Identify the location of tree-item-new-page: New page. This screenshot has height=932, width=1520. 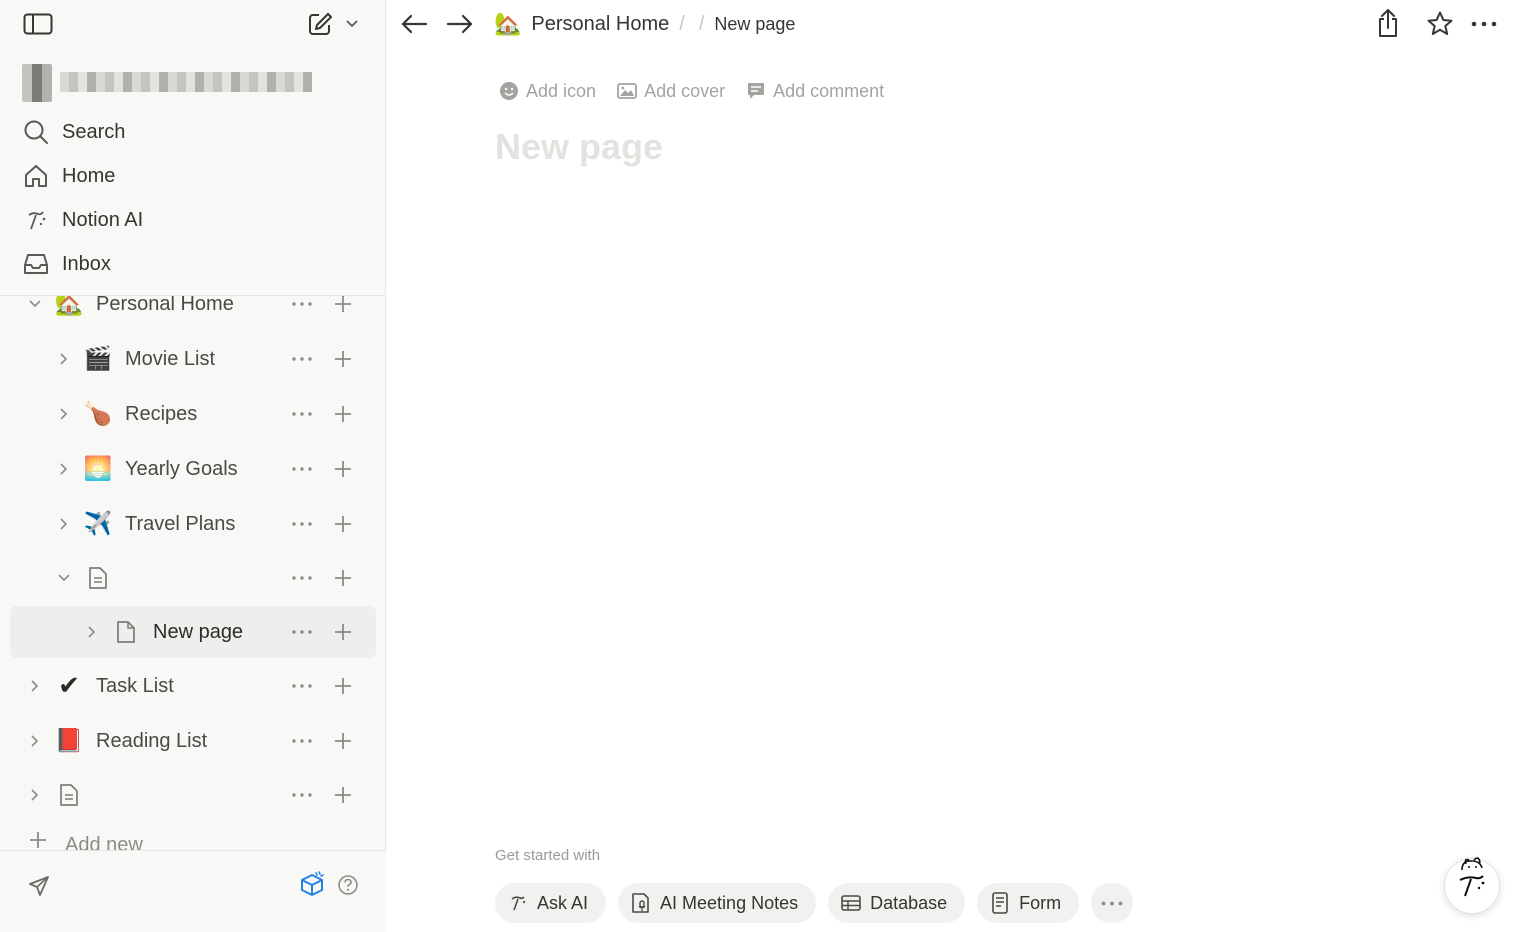
(193, 632).